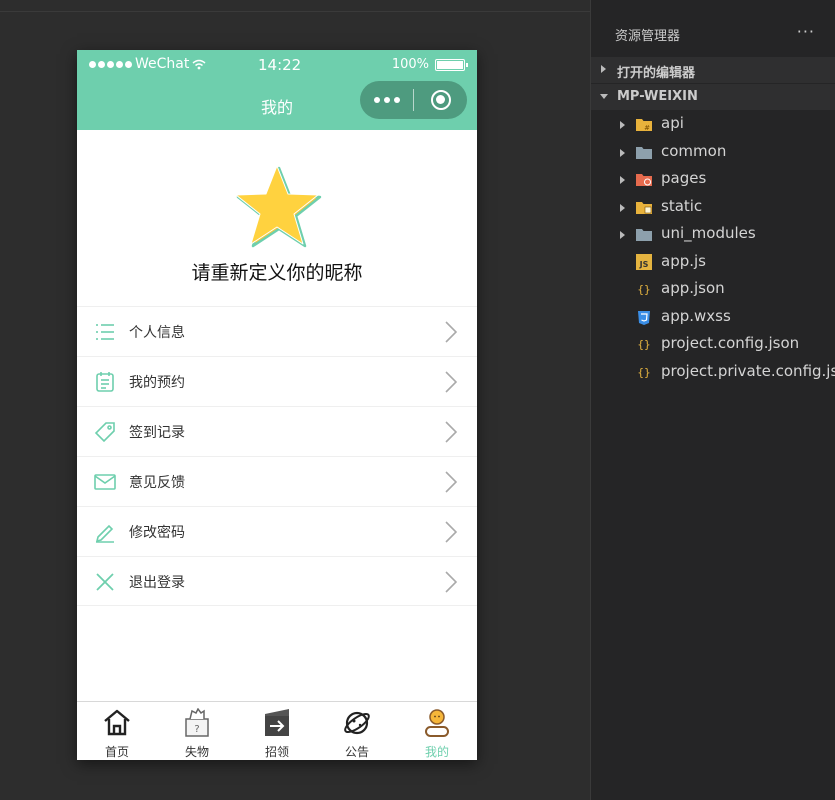 Image resolution: width=835 pixels, height=800 pixels. I want to click on more-options-icon, so click(386, 100).